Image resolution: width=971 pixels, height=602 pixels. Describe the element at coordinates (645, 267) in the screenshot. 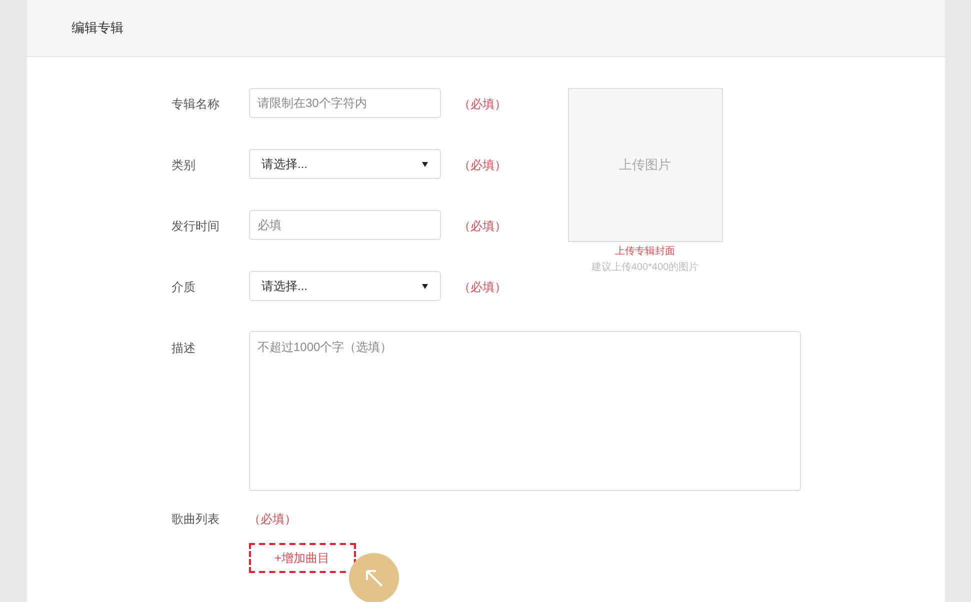

I see `upload-hint: 建议上传400*400的图片` at that location.